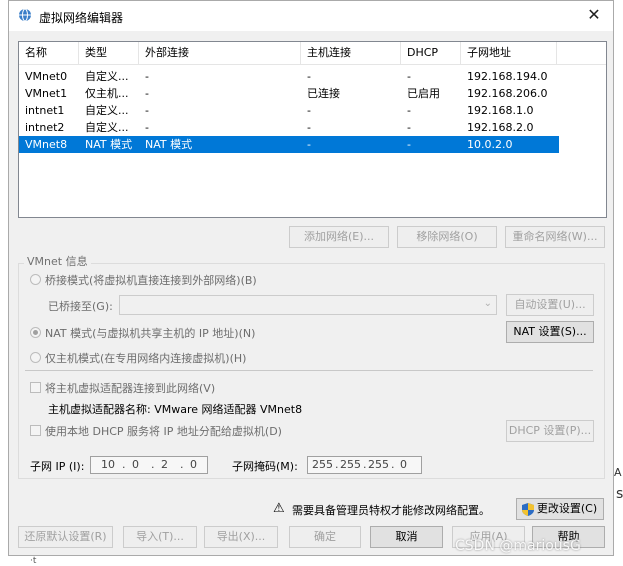  I want to click on cell-name: VMnet1, so click(46, 93).